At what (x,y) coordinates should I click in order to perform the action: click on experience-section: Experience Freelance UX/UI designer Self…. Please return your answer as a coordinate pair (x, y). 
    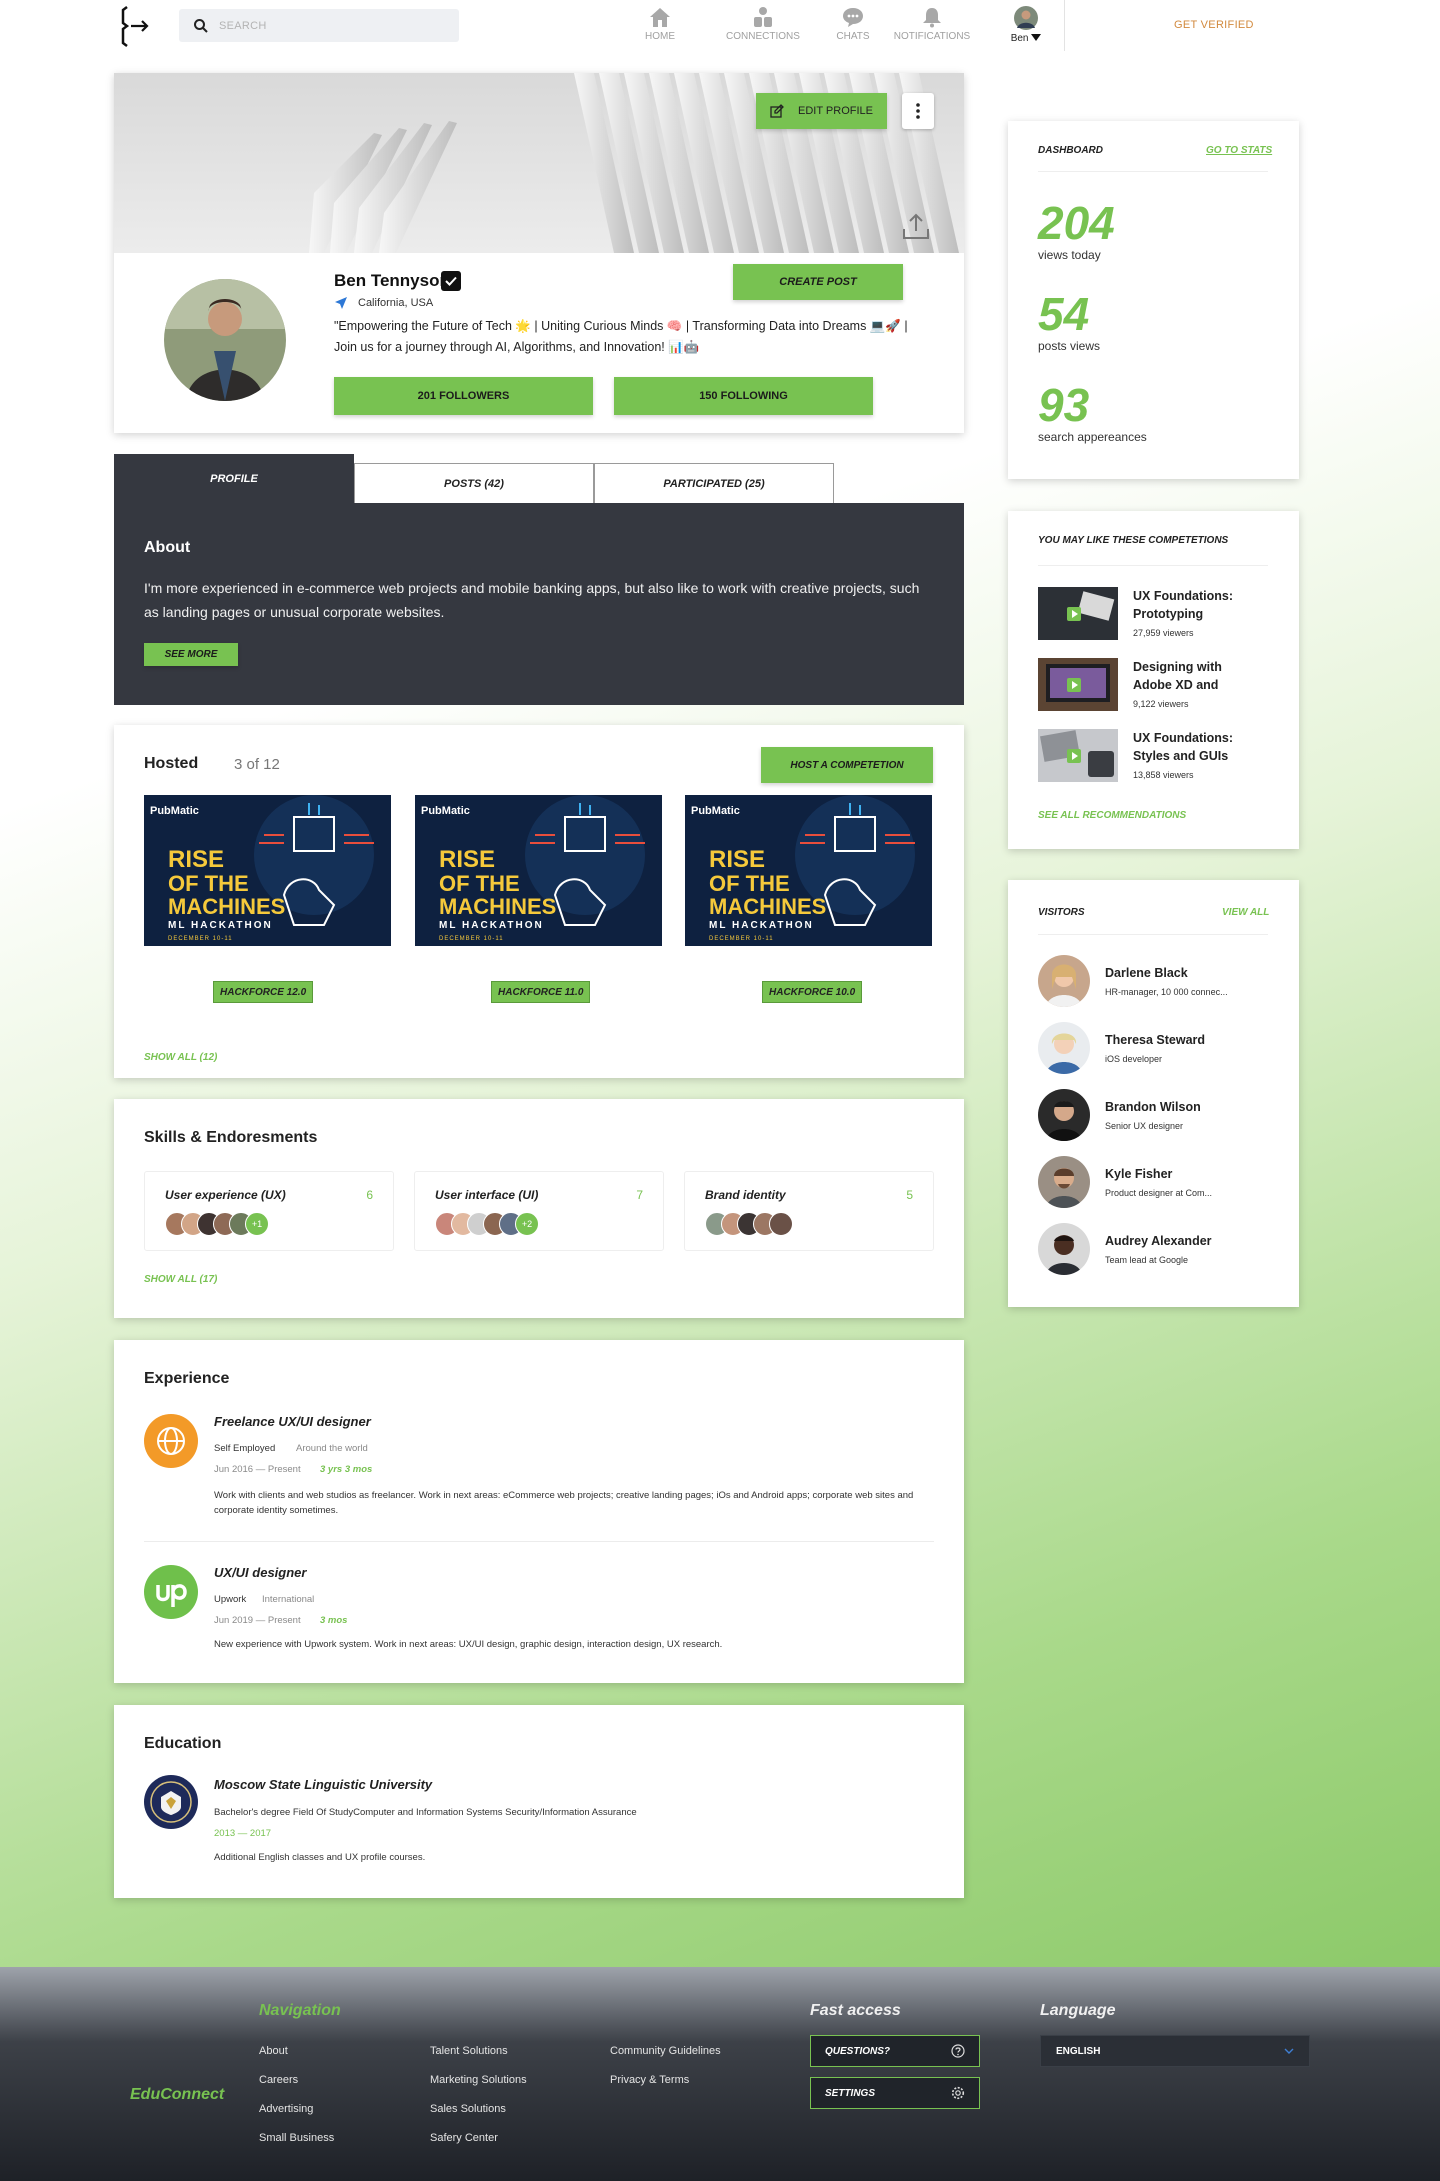
    Looking at the image, I should click on (539, 1511).